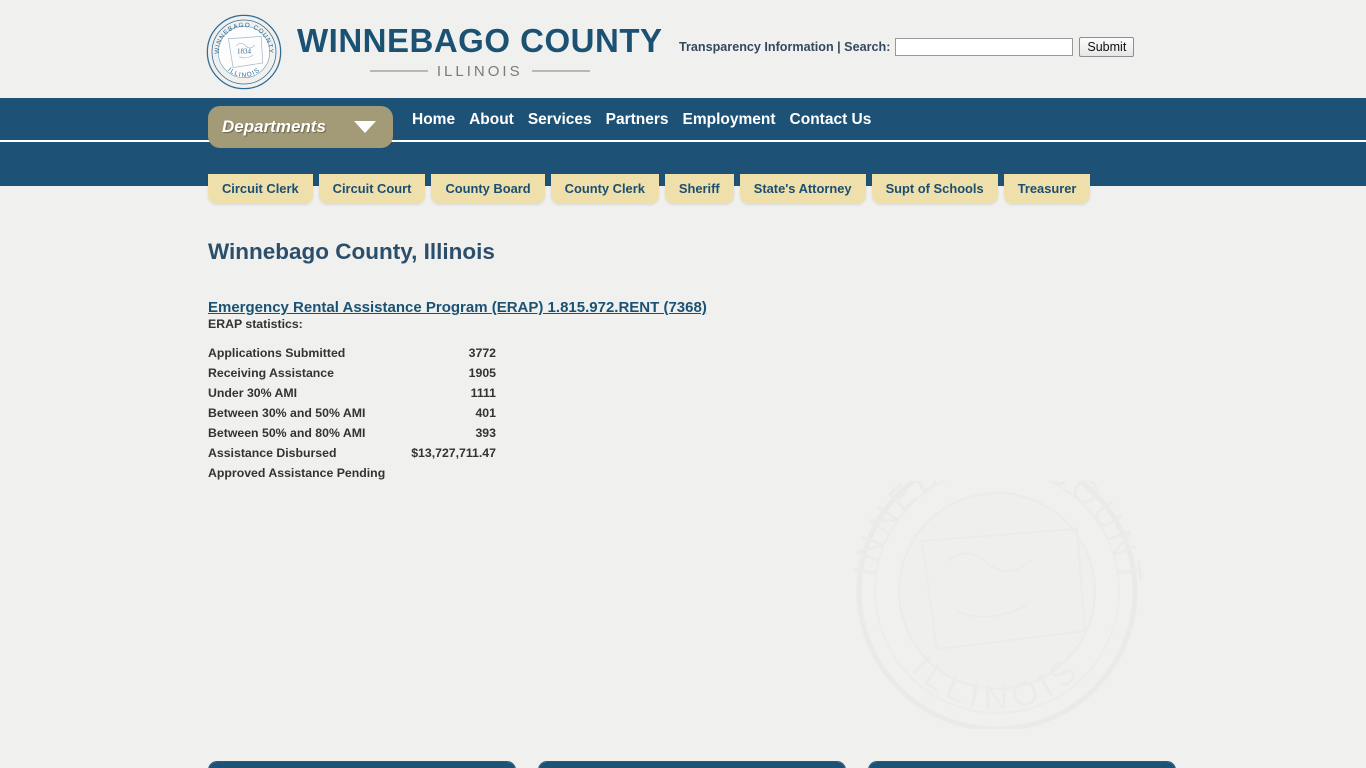 The width and height of the screenshot is (1366, 768). What do you see at coordinates (433, 120) in the screenshot?
I see `nav-link-home: Home` at bounding box center [433, 120].